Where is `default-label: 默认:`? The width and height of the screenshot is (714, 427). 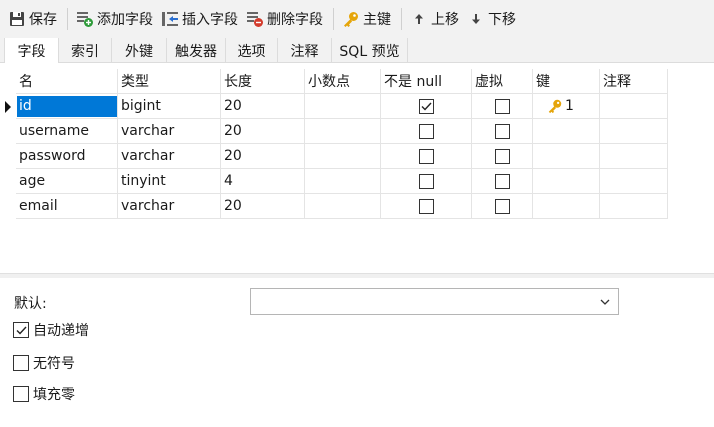
default-label: 默认: is located at coordinates (30, 304).